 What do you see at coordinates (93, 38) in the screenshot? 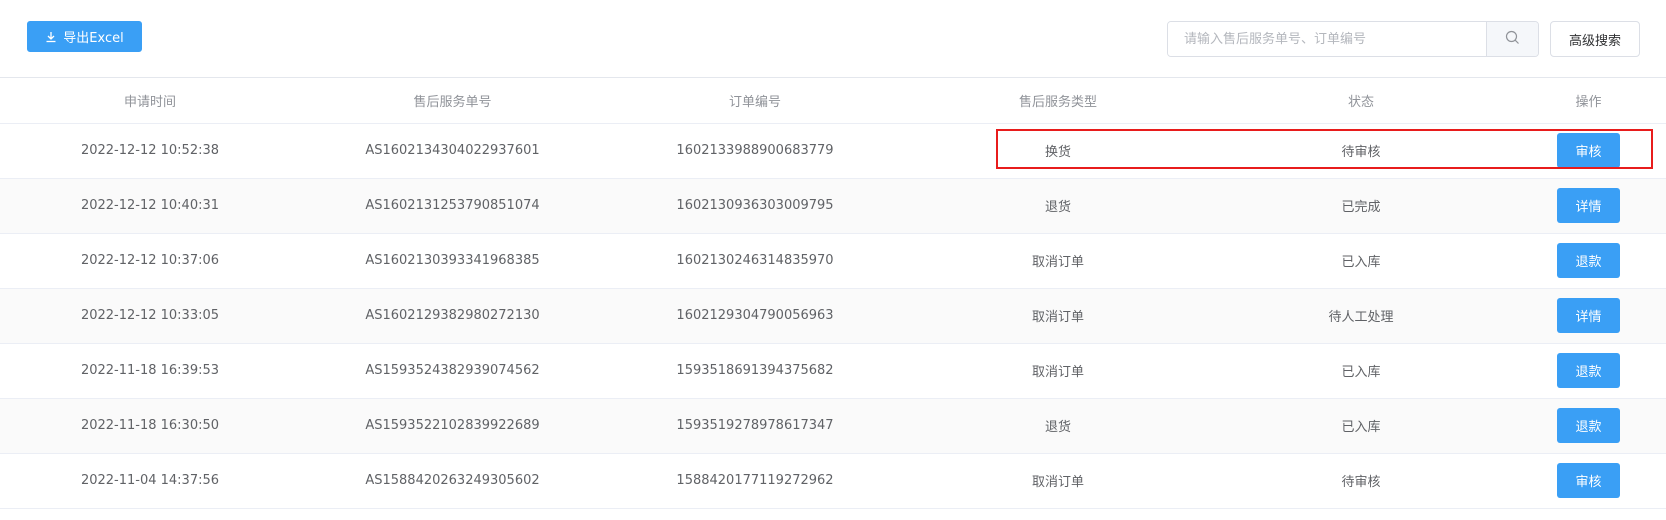
I see `export-excel-label: 导出Excel` at bounding box center [93, 38].